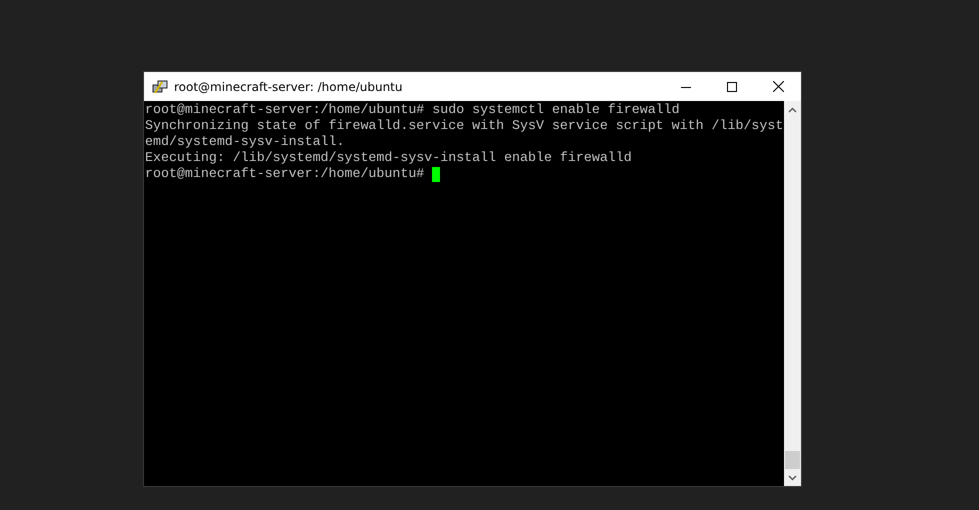 The height and width of the screenshot is (510, 979). Describe the element at coordinates (388, 158) in the screenshot. I see `terminal-line: Executing: /lib/systemd/systemd-sysv-install enable firewalld` at that location.